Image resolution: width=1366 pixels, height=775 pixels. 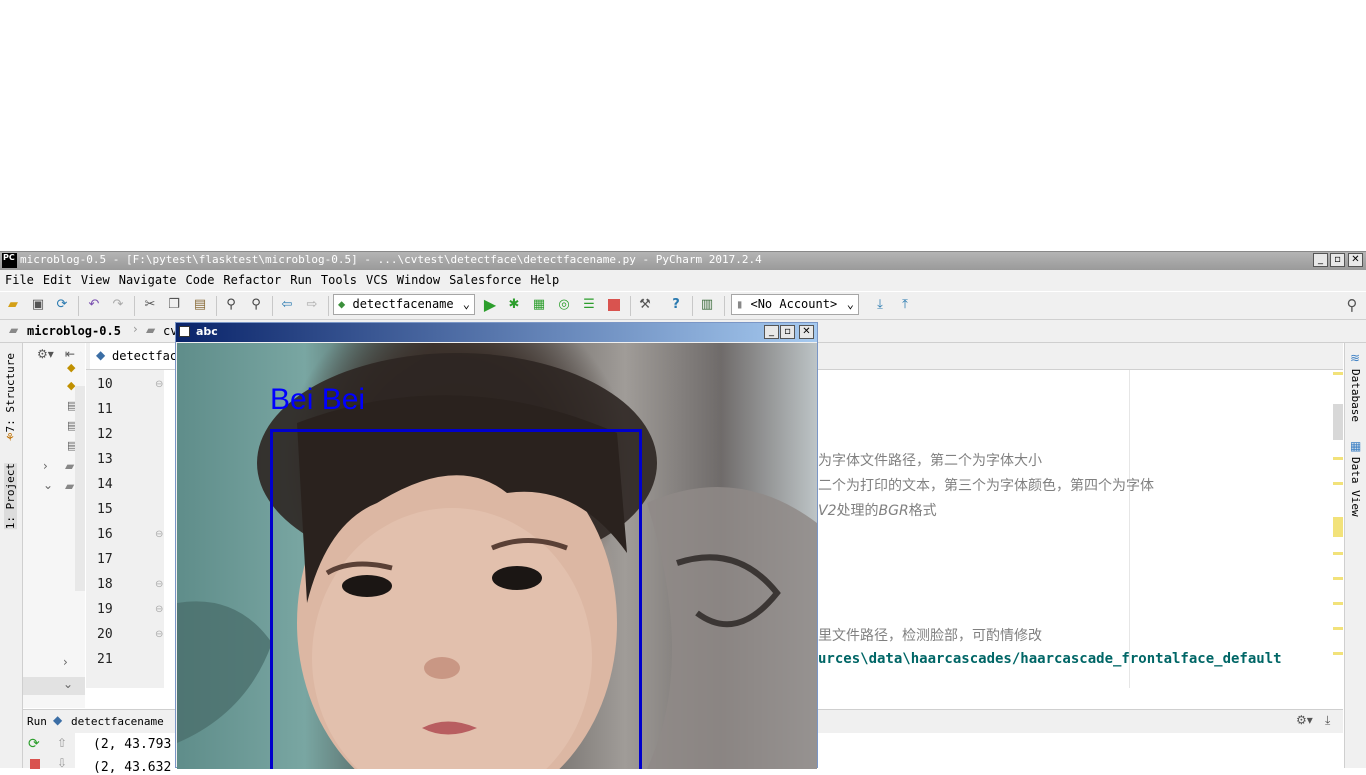 I want to click on sdk-manager-icon: ▥, so click(x=707, y=305).